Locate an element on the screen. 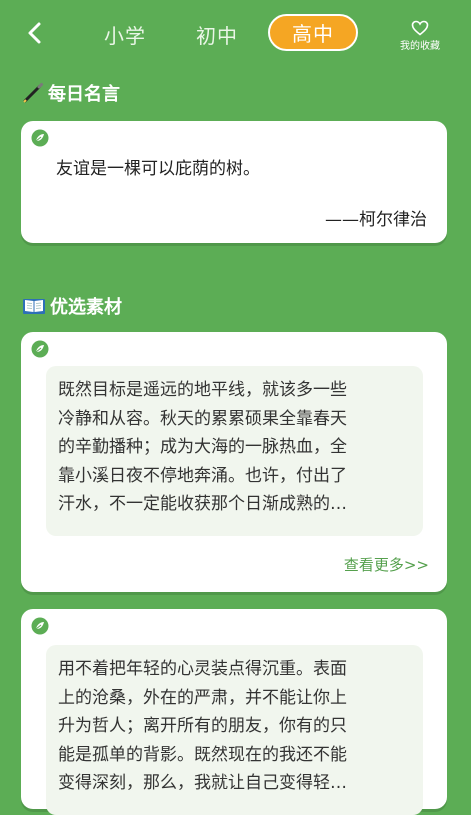  excerpt-line: 的辛勤播种；成为大海的一脉热血，全 is located at coordinates (202, 447).